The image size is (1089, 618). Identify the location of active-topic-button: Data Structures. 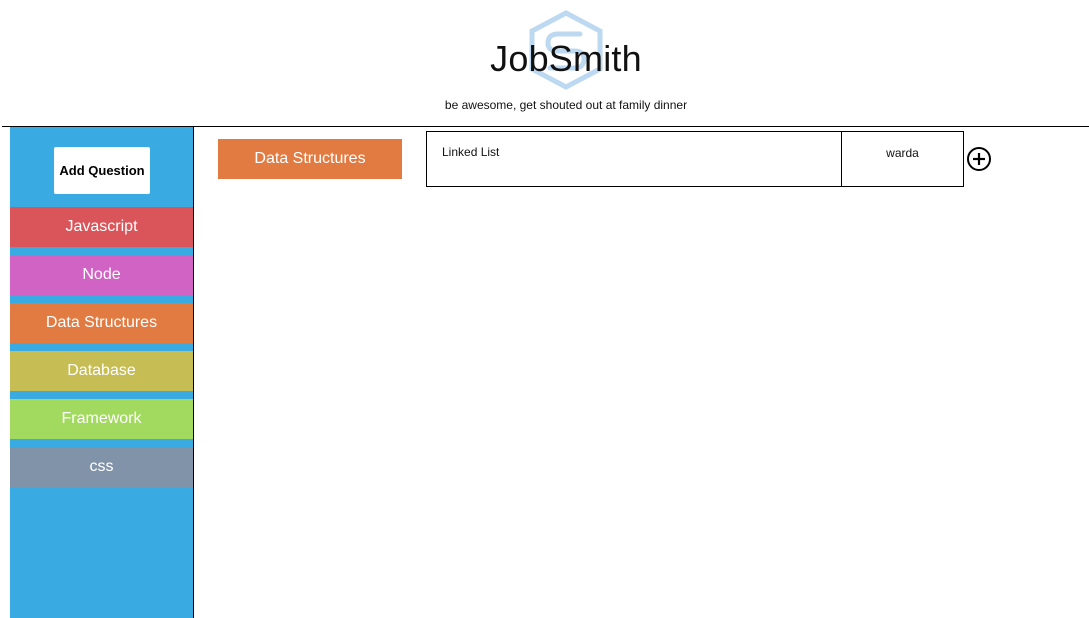
(310, 159).